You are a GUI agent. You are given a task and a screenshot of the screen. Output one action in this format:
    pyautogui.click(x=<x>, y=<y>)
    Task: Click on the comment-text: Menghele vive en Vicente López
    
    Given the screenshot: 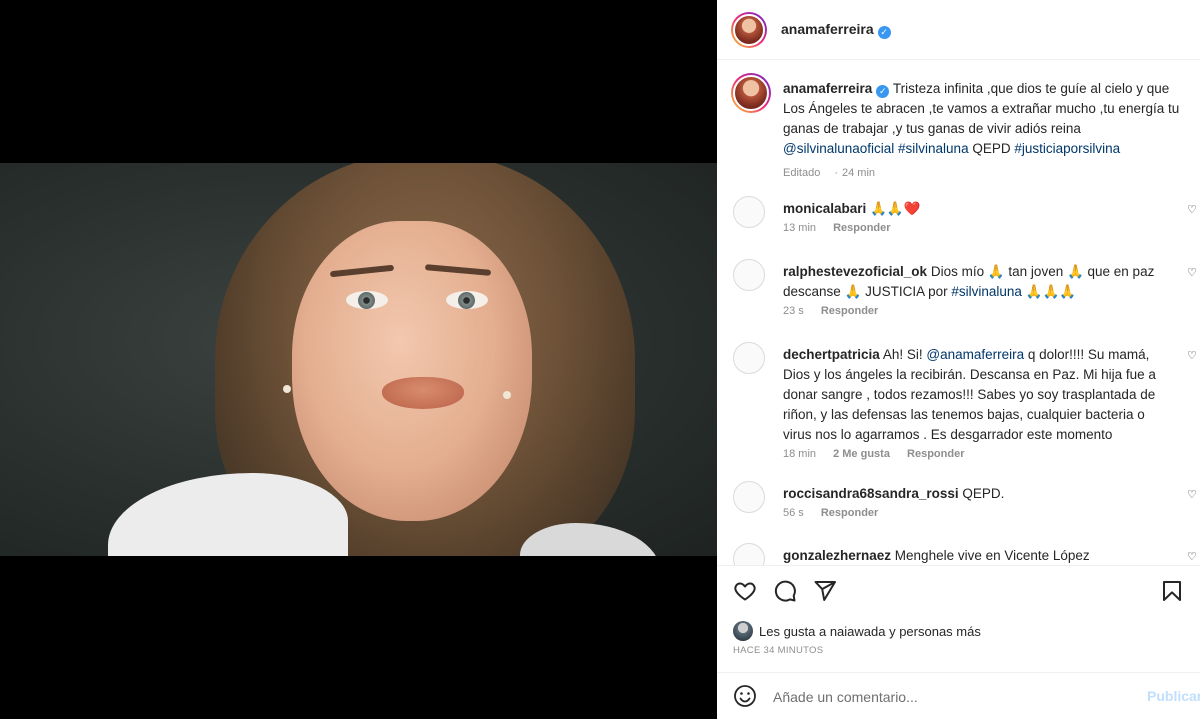 What is the action you would take?
    pyautogui.click(x=992, y=555)
    